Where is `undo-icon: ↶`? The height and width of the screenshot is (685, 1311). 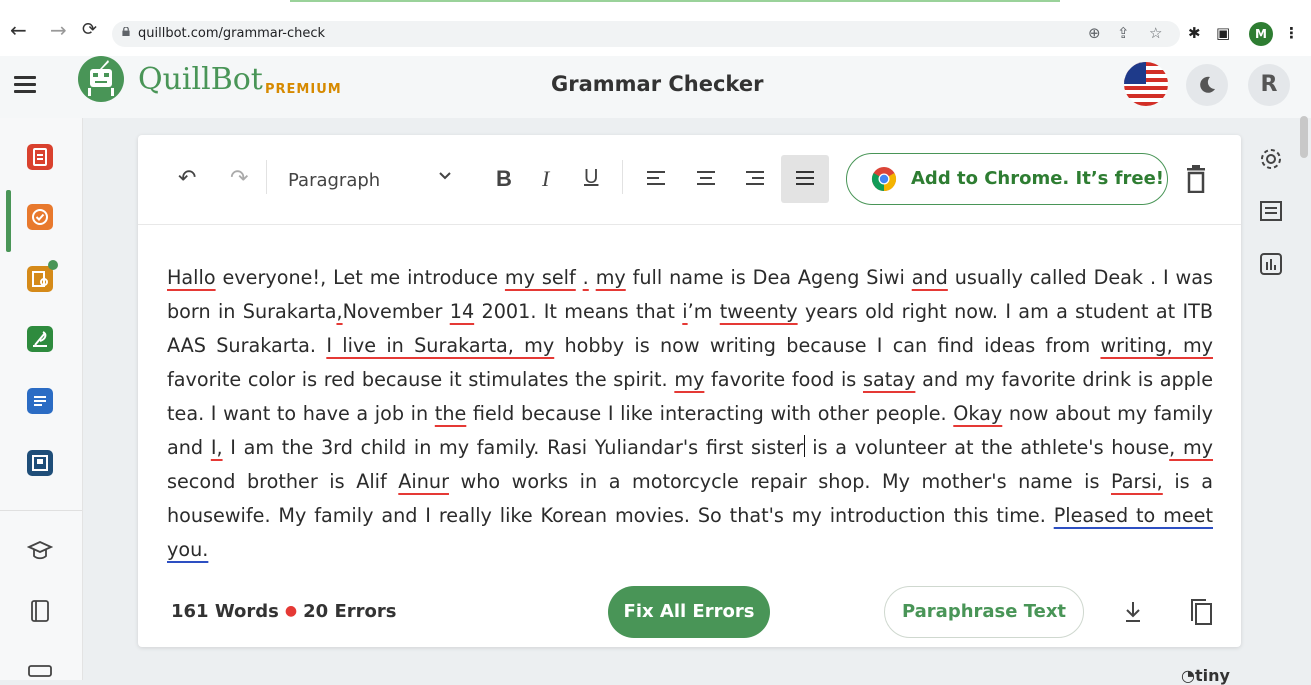
undo-icon: ↶ is located at coordinates (187, 178).